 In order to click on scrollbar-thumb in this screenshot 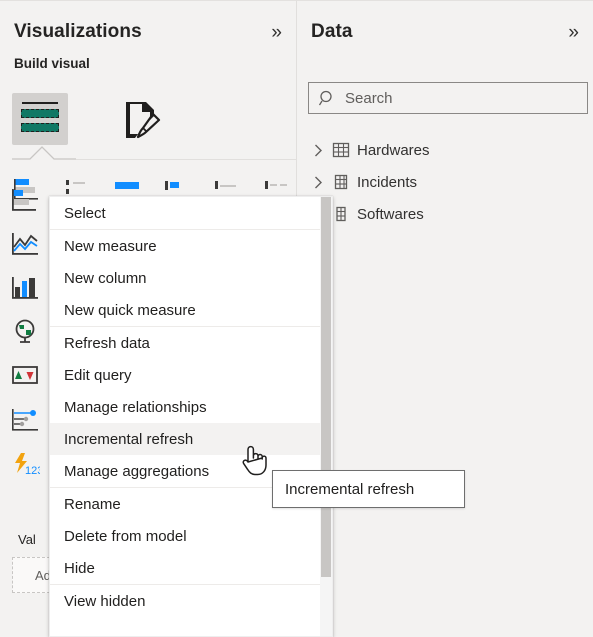, I will do `click(326, 387)`.